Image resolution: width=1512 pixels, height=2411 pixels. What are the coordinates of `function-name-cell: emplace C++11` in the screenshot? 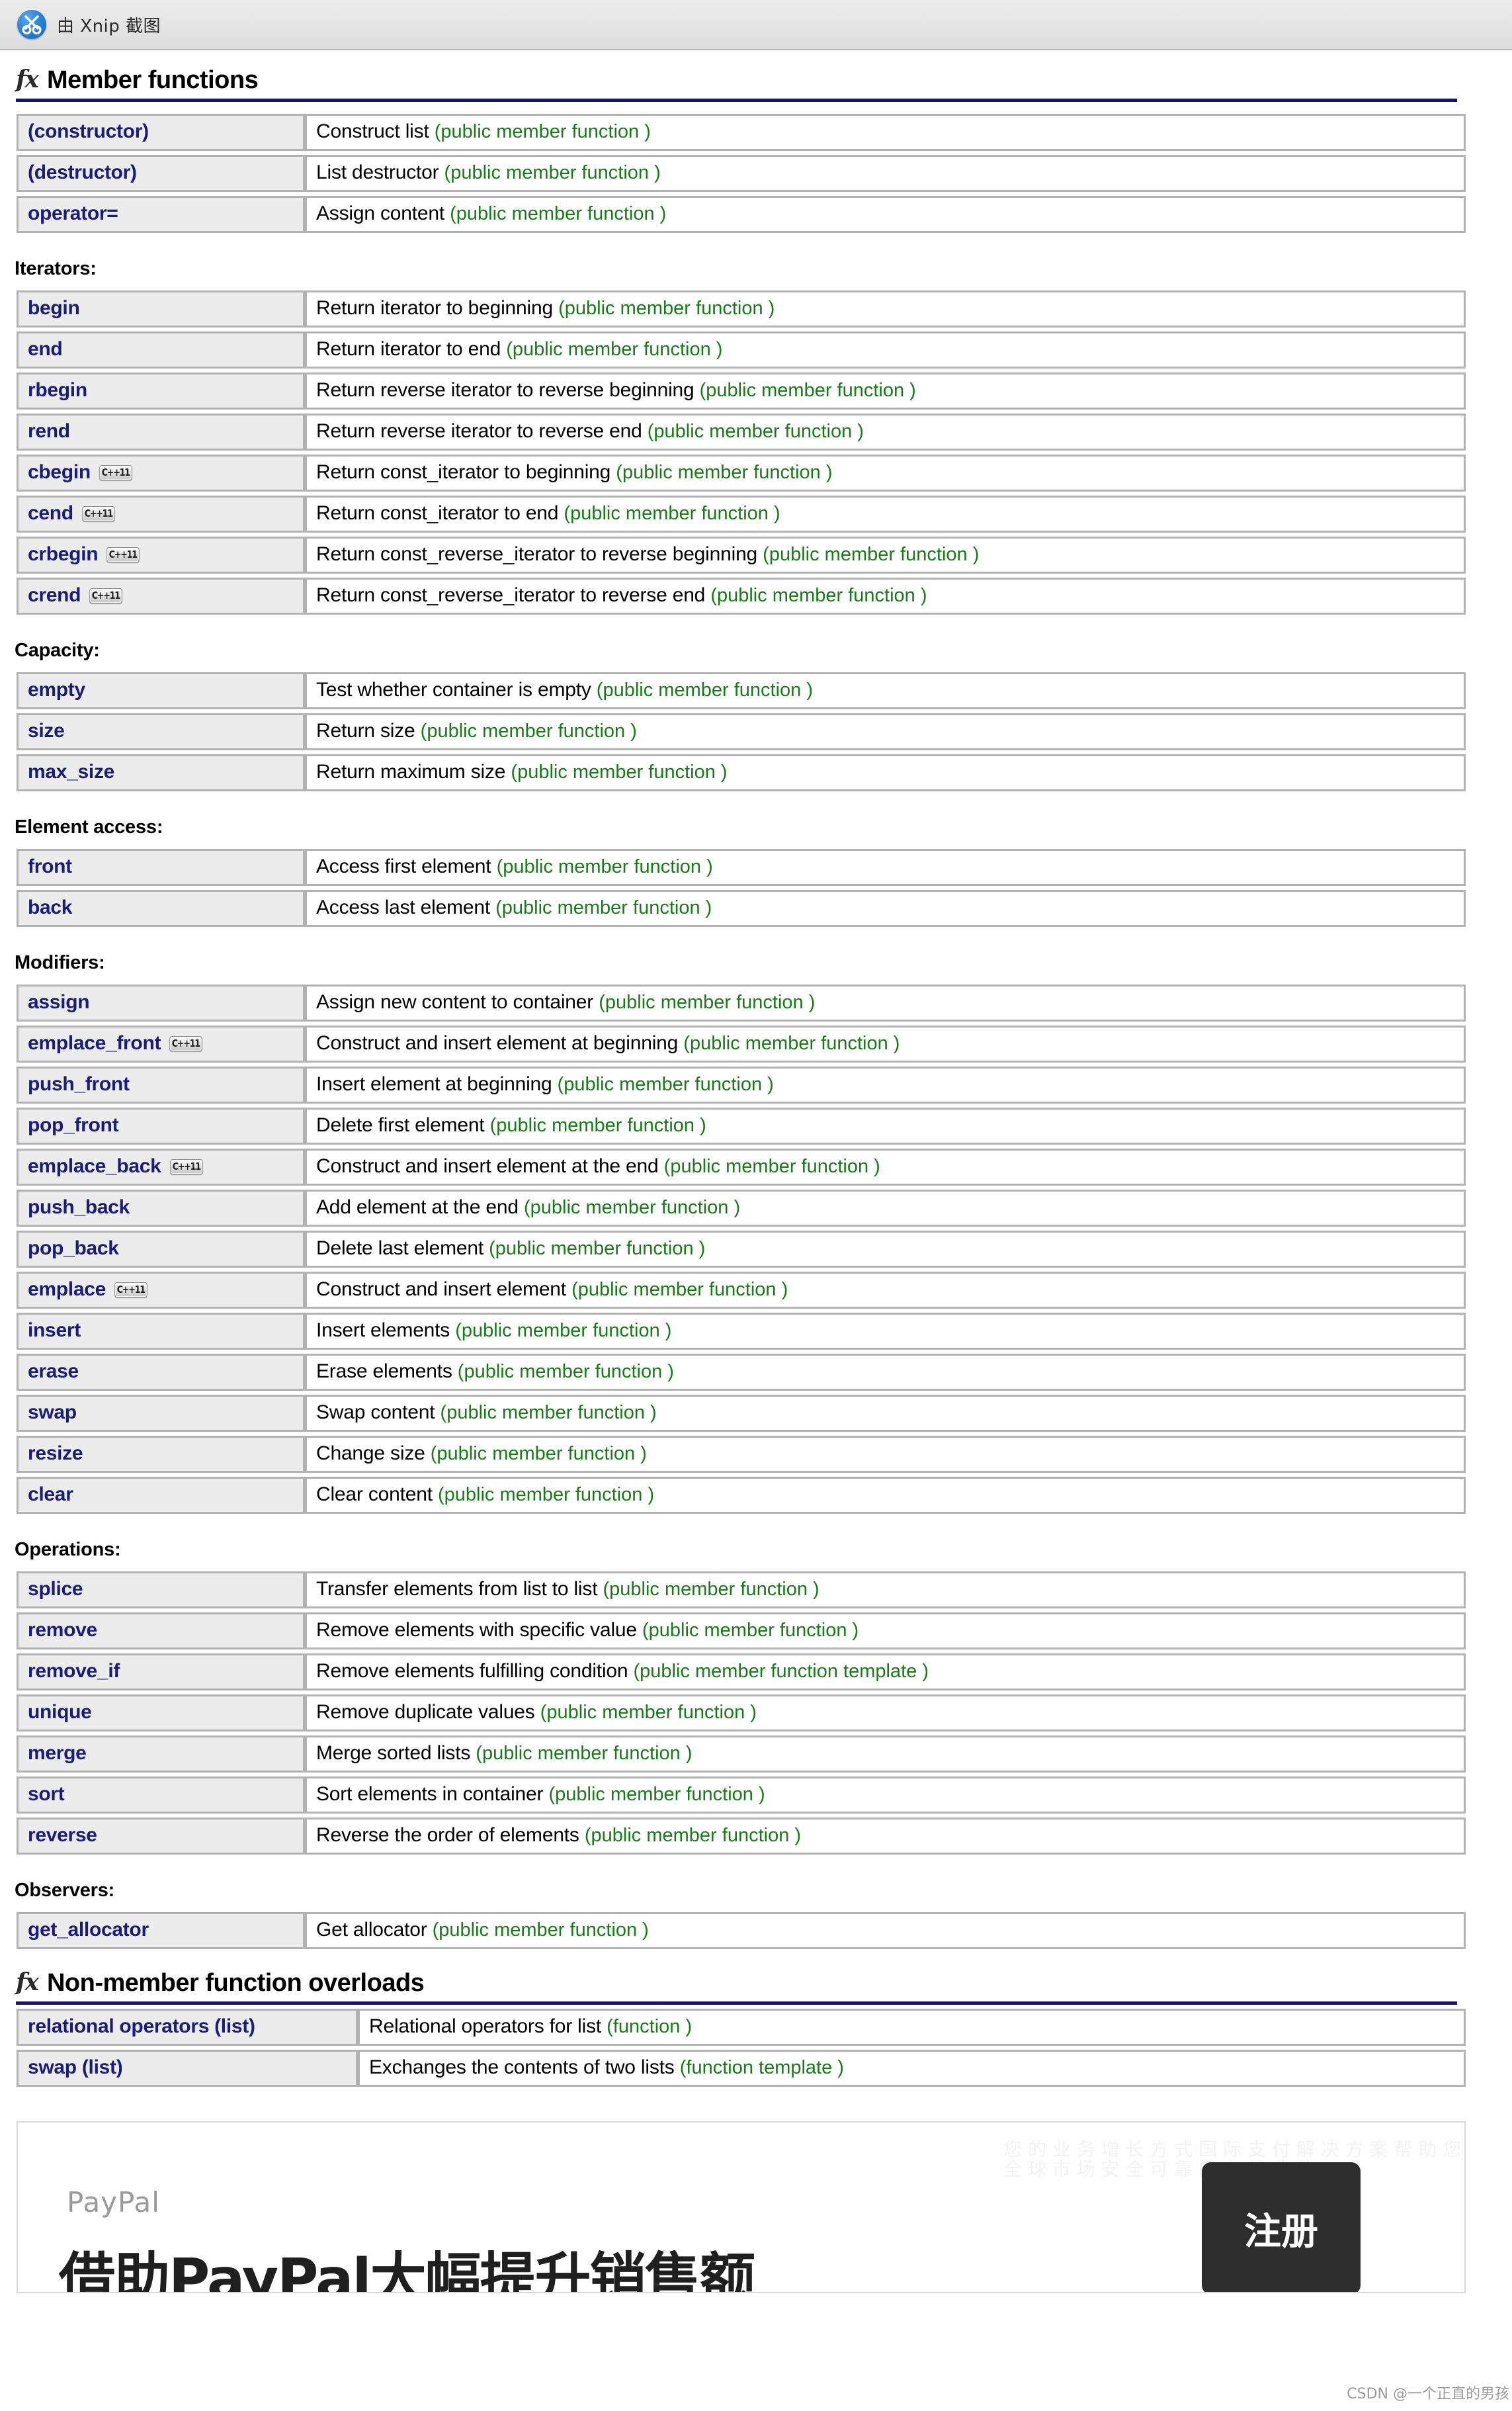 It's located at (161, 1291).